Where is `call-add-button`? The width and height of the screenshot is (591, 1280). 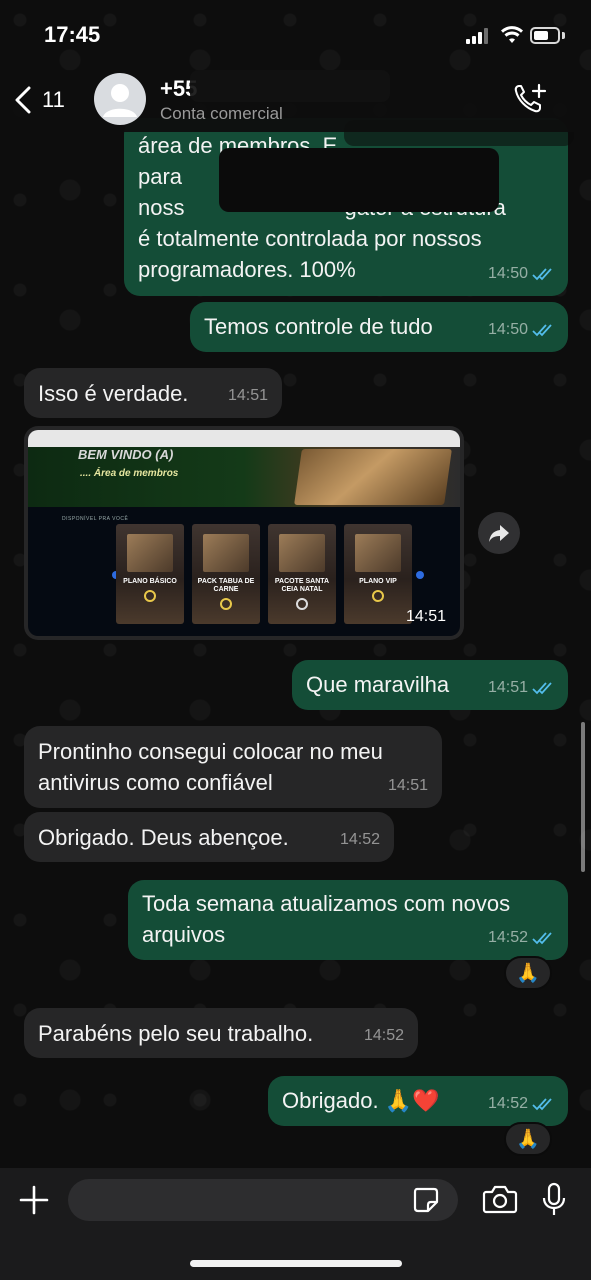
call-add-button is located at coordinates (530, 101).